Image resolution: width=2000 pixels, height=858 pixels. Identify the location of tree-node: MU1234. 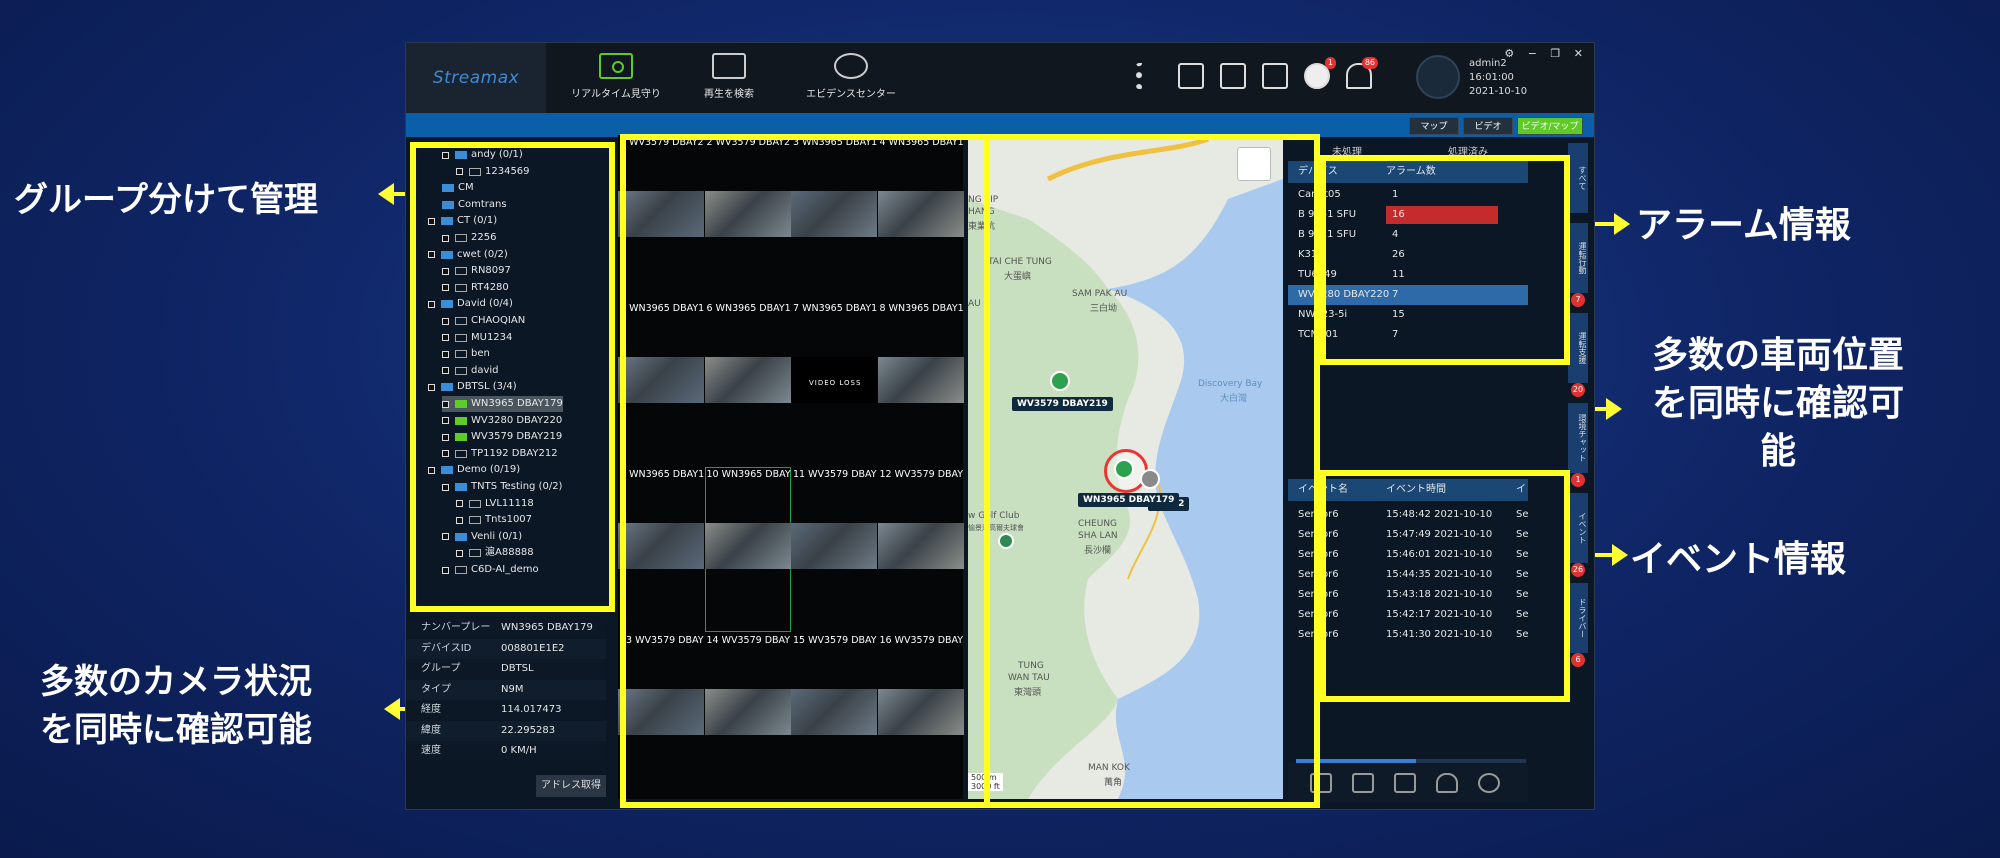
(477, 338).